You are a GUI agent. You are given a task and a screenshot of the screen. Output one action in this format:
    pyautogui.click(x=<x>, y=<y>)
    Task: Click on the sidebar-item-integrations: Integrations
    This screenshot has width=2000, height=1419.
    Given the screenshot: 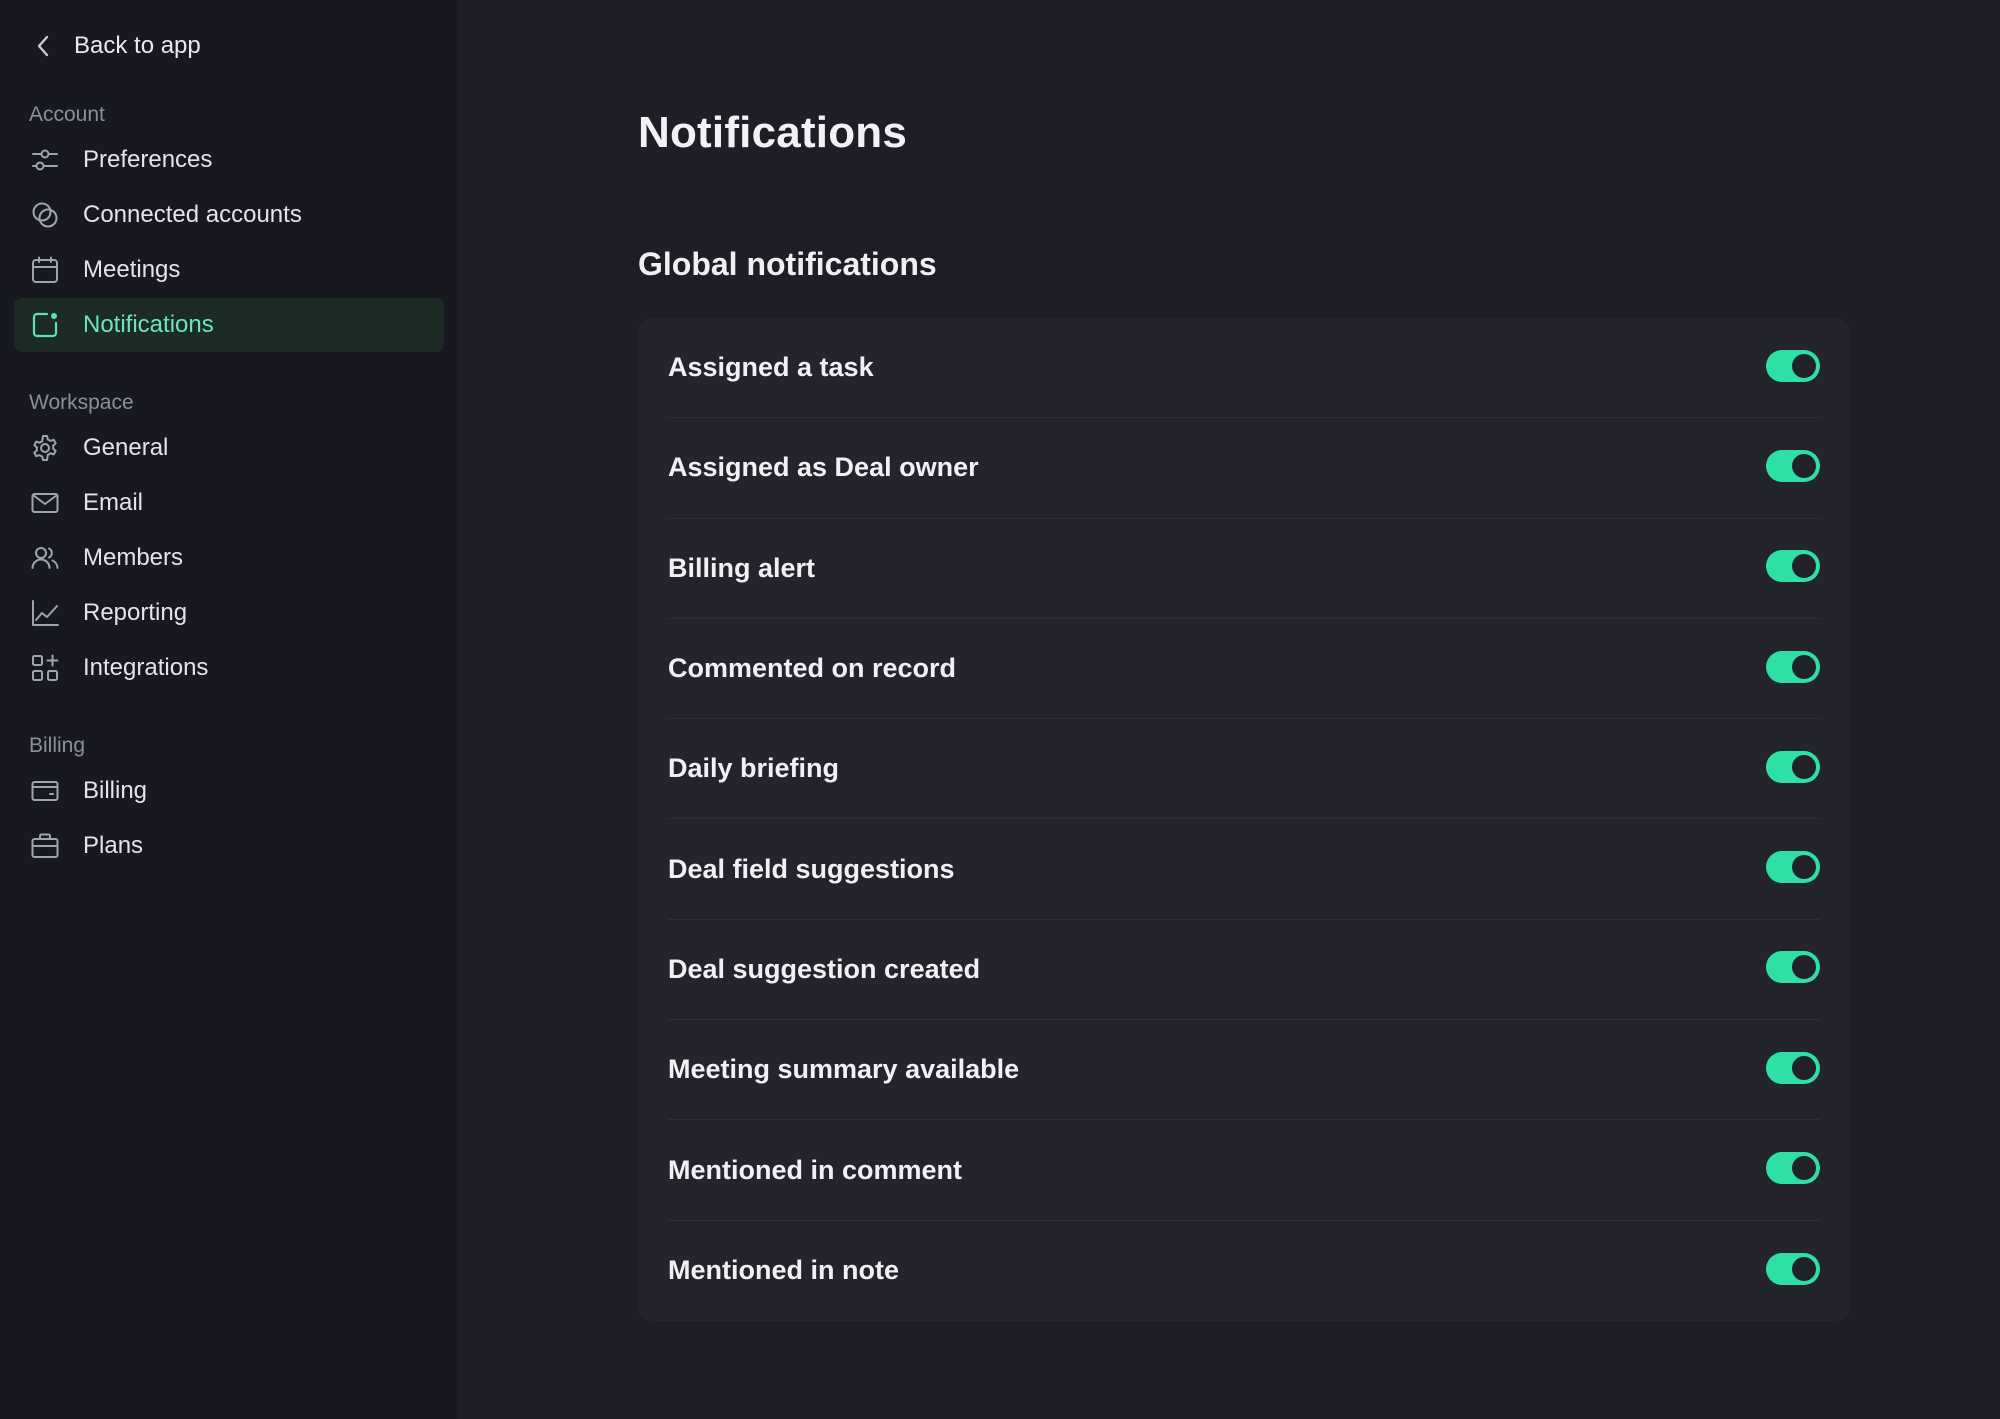 What is the action you would take?
    pyautogui.click(x=229, y=668)
    